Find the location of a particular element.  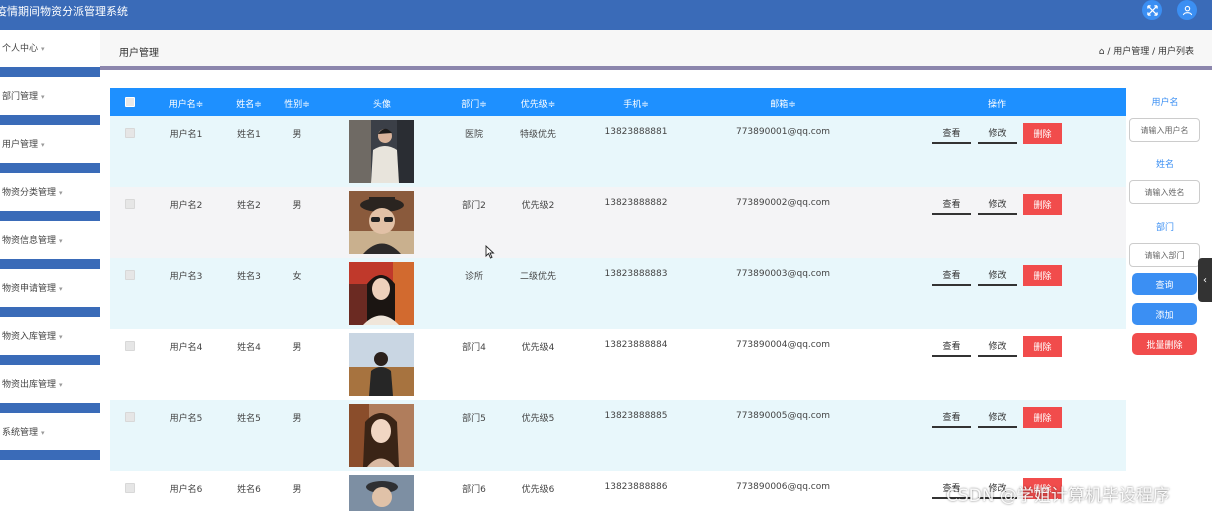

sidebar-item-label: 物资分类管理 is located at coordinates (29, 193).